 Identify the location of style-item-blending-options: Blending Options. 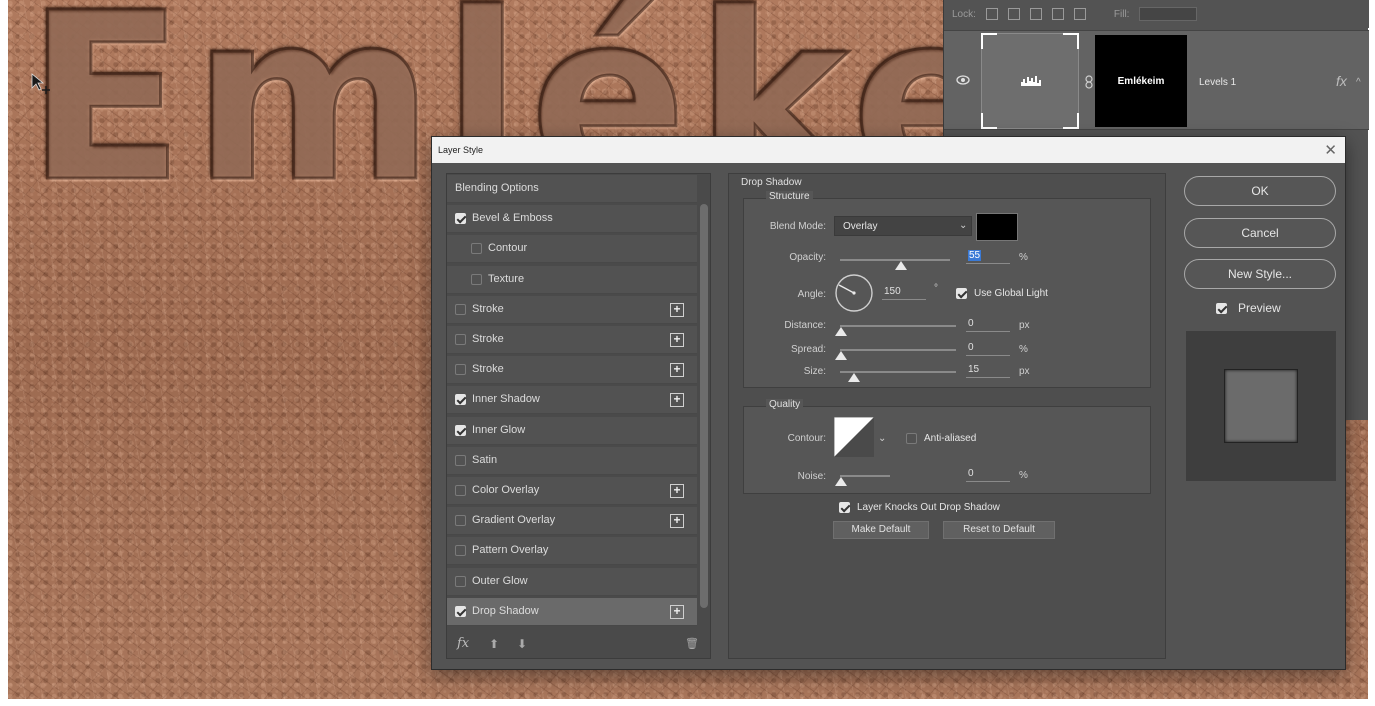
(572, 189).